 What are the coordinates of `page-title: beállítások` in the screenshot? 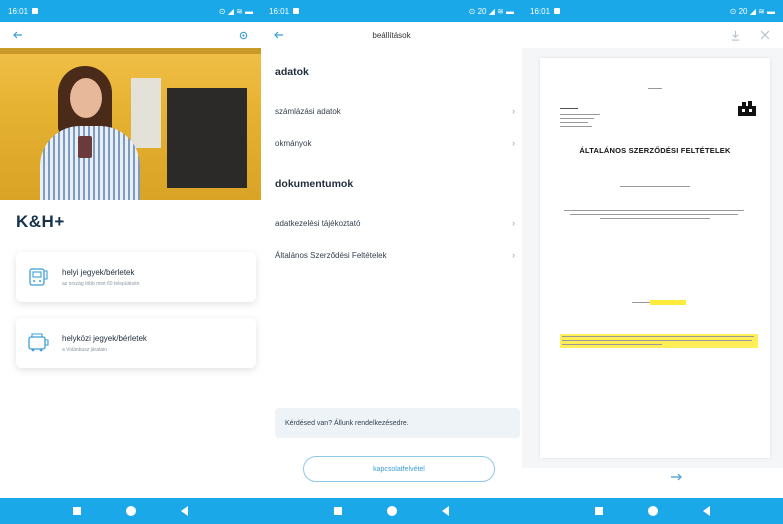 It's located at (391, 35).